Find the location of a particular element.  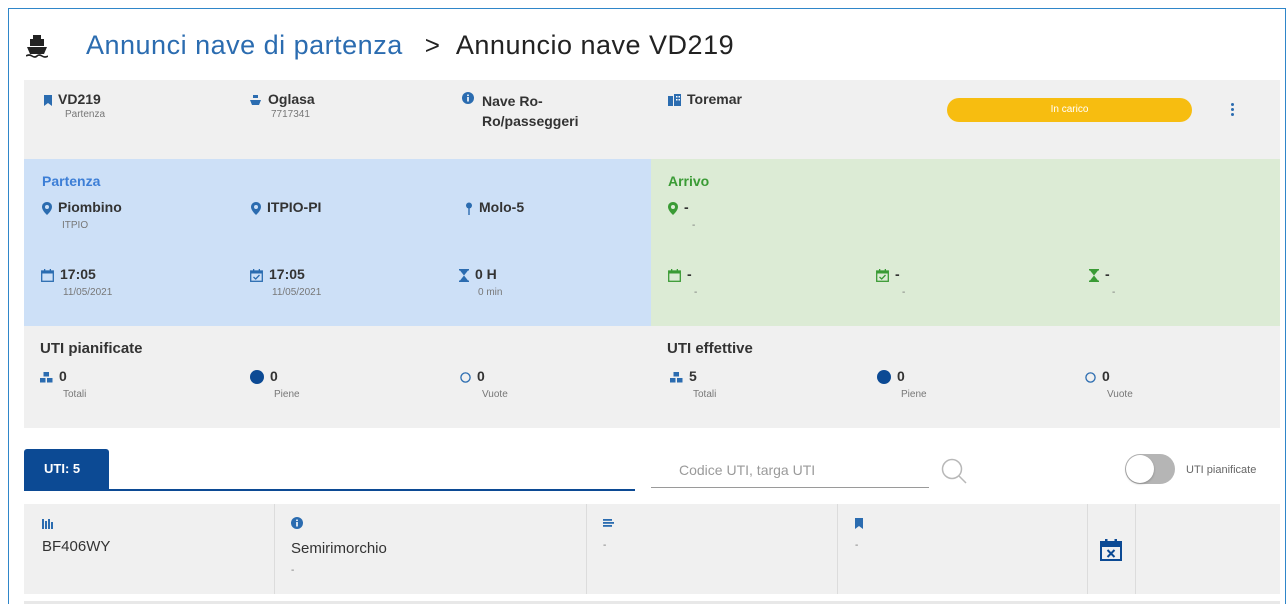

row-col3-cell: - is located at coordinates (608, 533).